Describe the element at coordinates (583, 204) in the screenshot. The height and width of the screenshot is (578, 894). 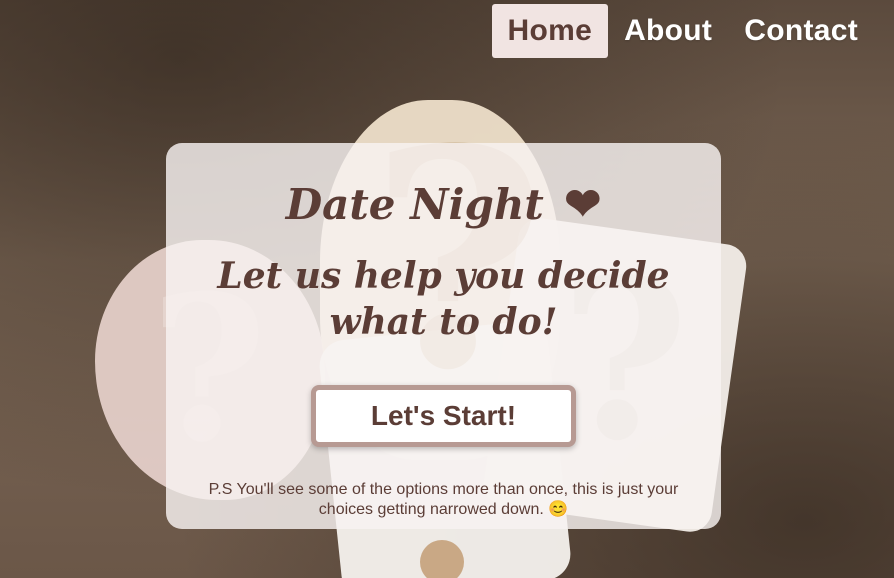
I see `heart-icon: ❤` at that location.